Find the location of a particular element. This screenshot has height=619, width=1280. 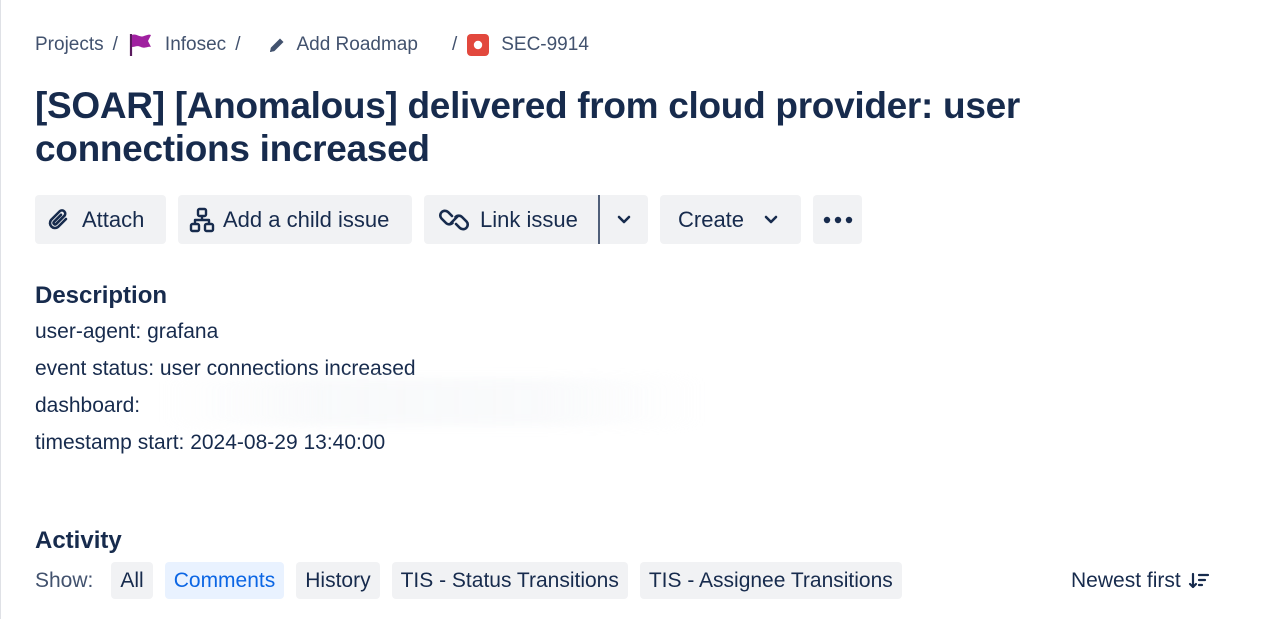

more-icon is located at coordinates (838, 220).